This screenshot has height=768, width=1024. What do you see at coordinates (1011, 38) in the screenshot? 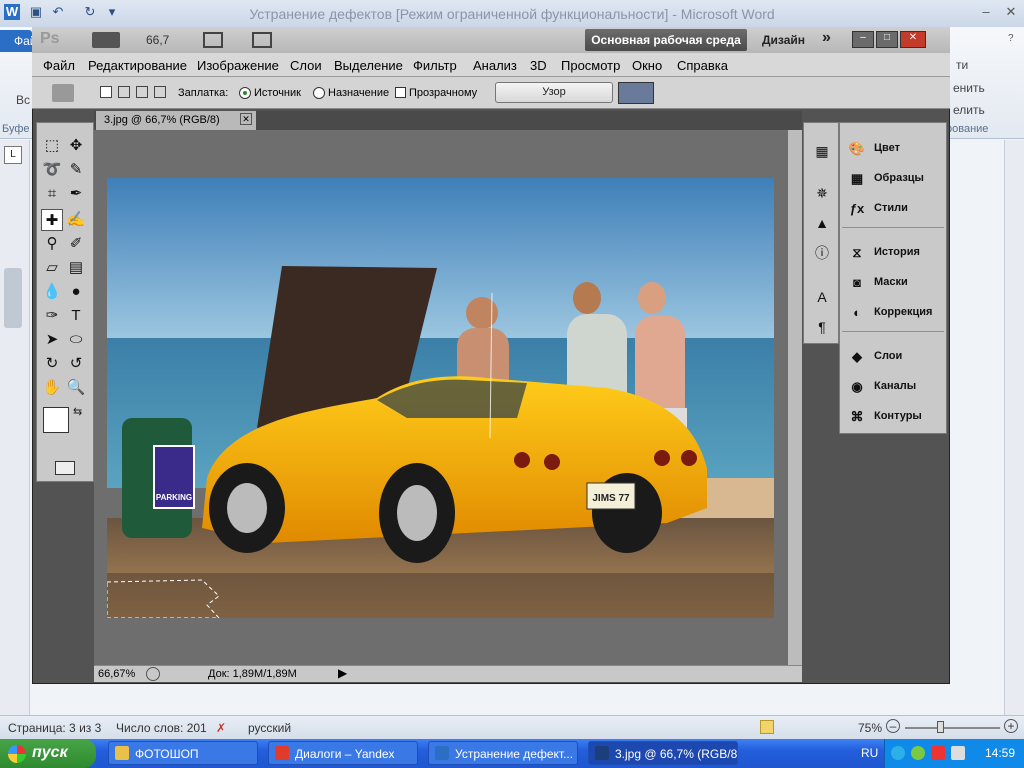
I see `help-icon: ?` at bounding box center [1011, 38].